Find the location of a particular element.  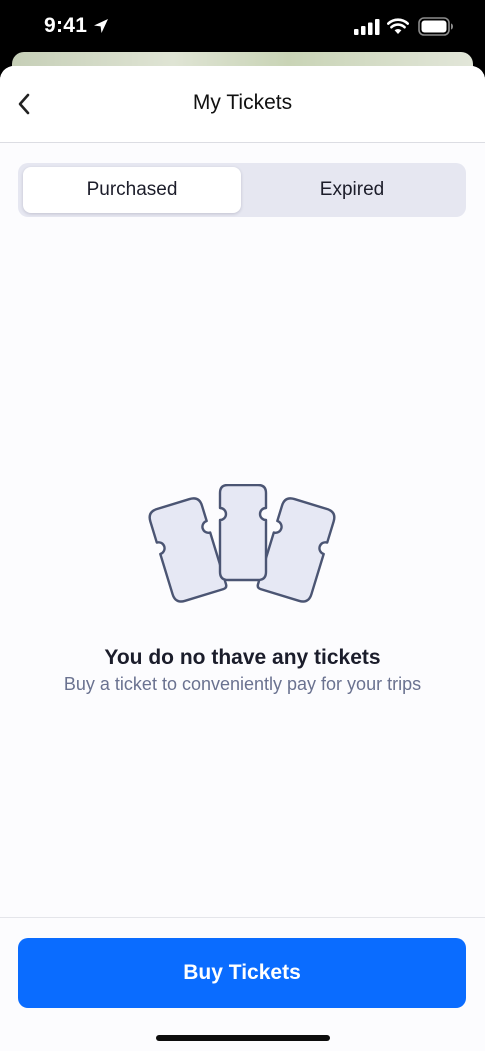

status-time: 9:41 is located at coordinates (66, 25).